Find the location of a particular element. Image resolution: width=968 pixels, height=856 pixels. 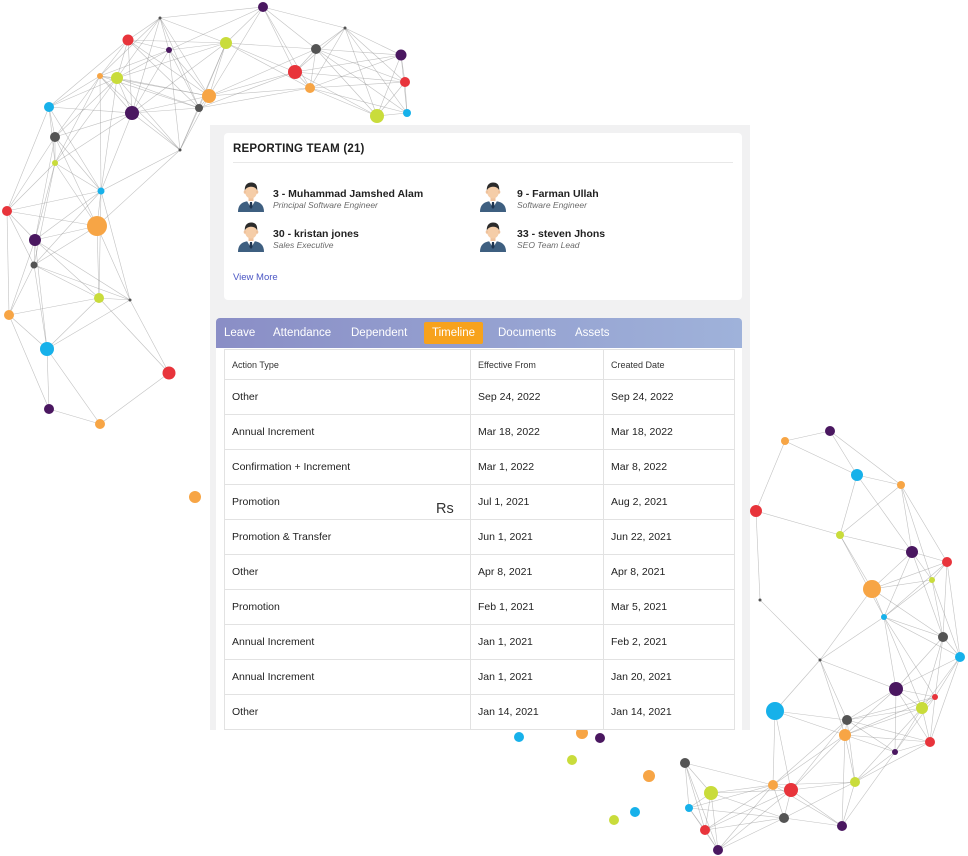

created-date-cell: Jan 14, 2021 is located at coordinates (669, 712).